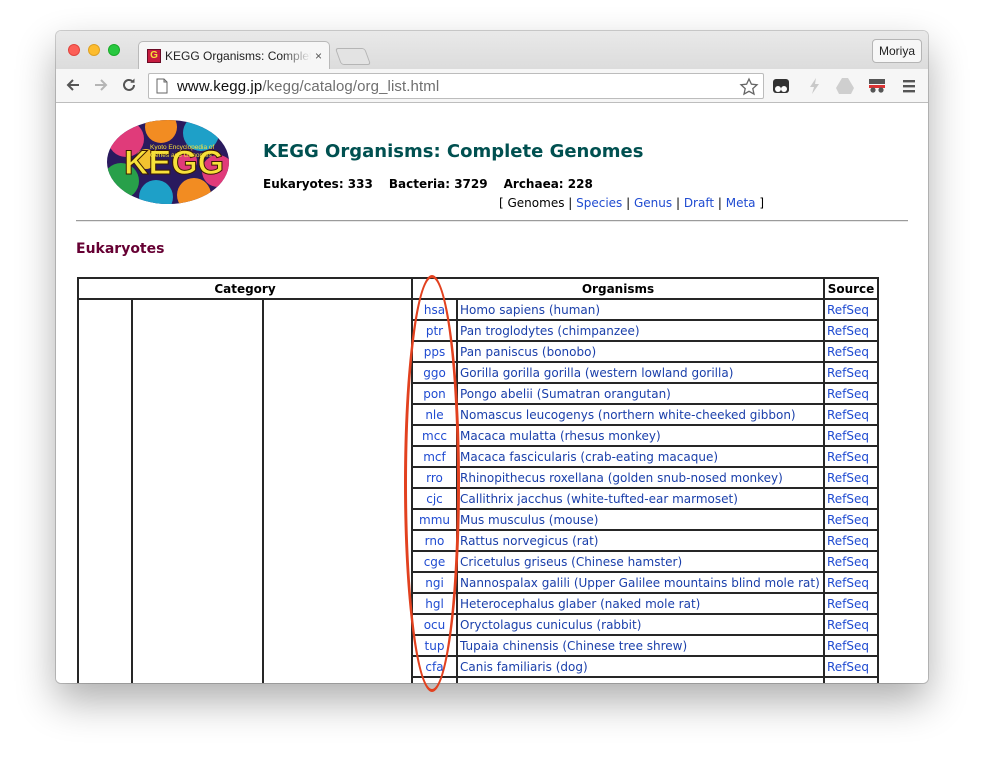  I want to click on nav-meta-link: Meta, so click(741, 203).